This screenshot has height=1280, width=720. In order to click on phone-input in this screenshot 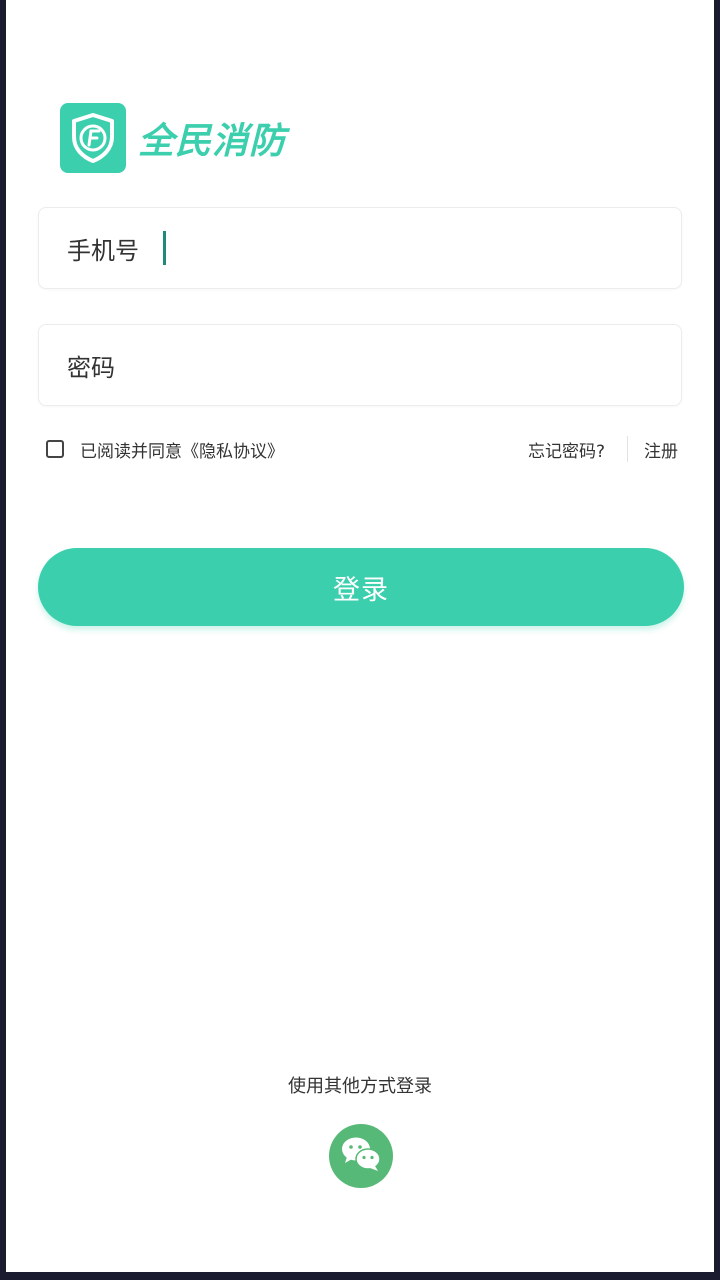, I will do `click(425, 248)`.